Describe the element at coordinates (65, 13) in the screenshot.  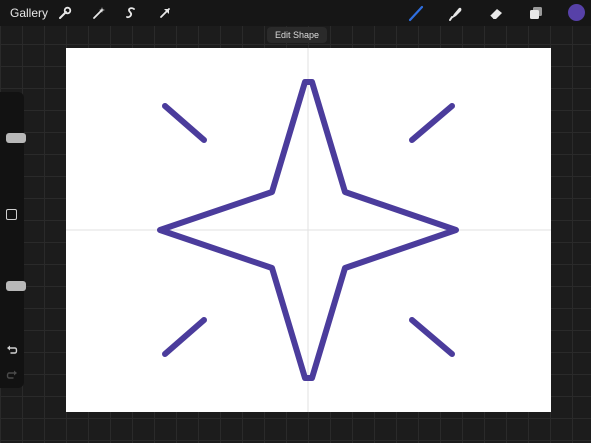
I see `wrench-icon` at that location.